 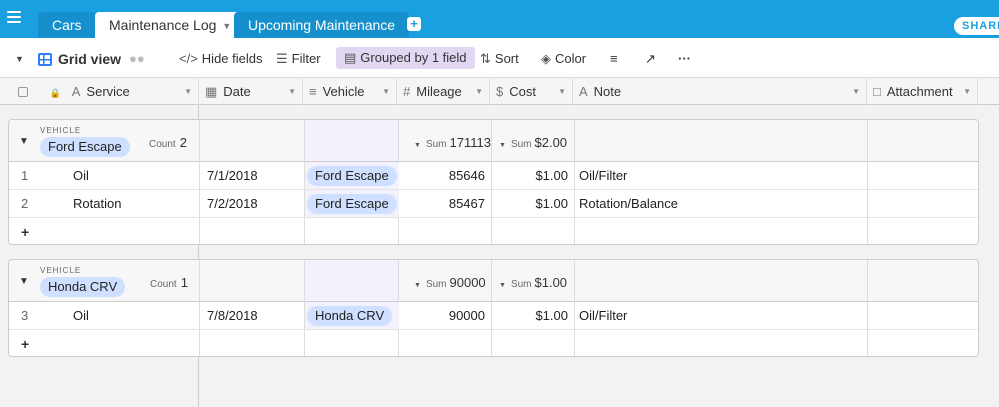 What do you see at coordinates (650, 59) in the screenshot?
I see `share-view-icon: ↗` at bounding box center [650, 59].